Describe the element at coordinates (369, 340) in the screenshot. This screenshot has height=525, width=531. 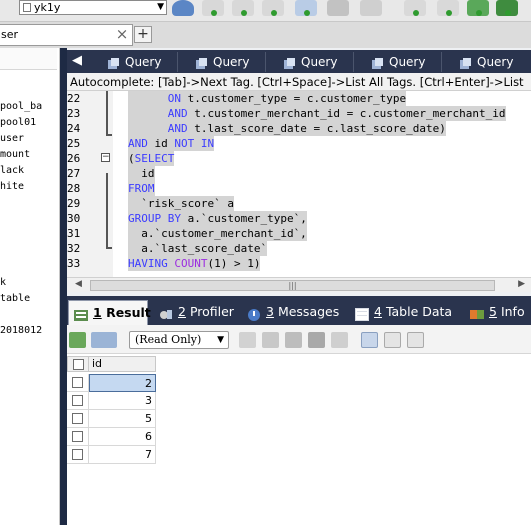
I see `grid-view-icon` at that location.